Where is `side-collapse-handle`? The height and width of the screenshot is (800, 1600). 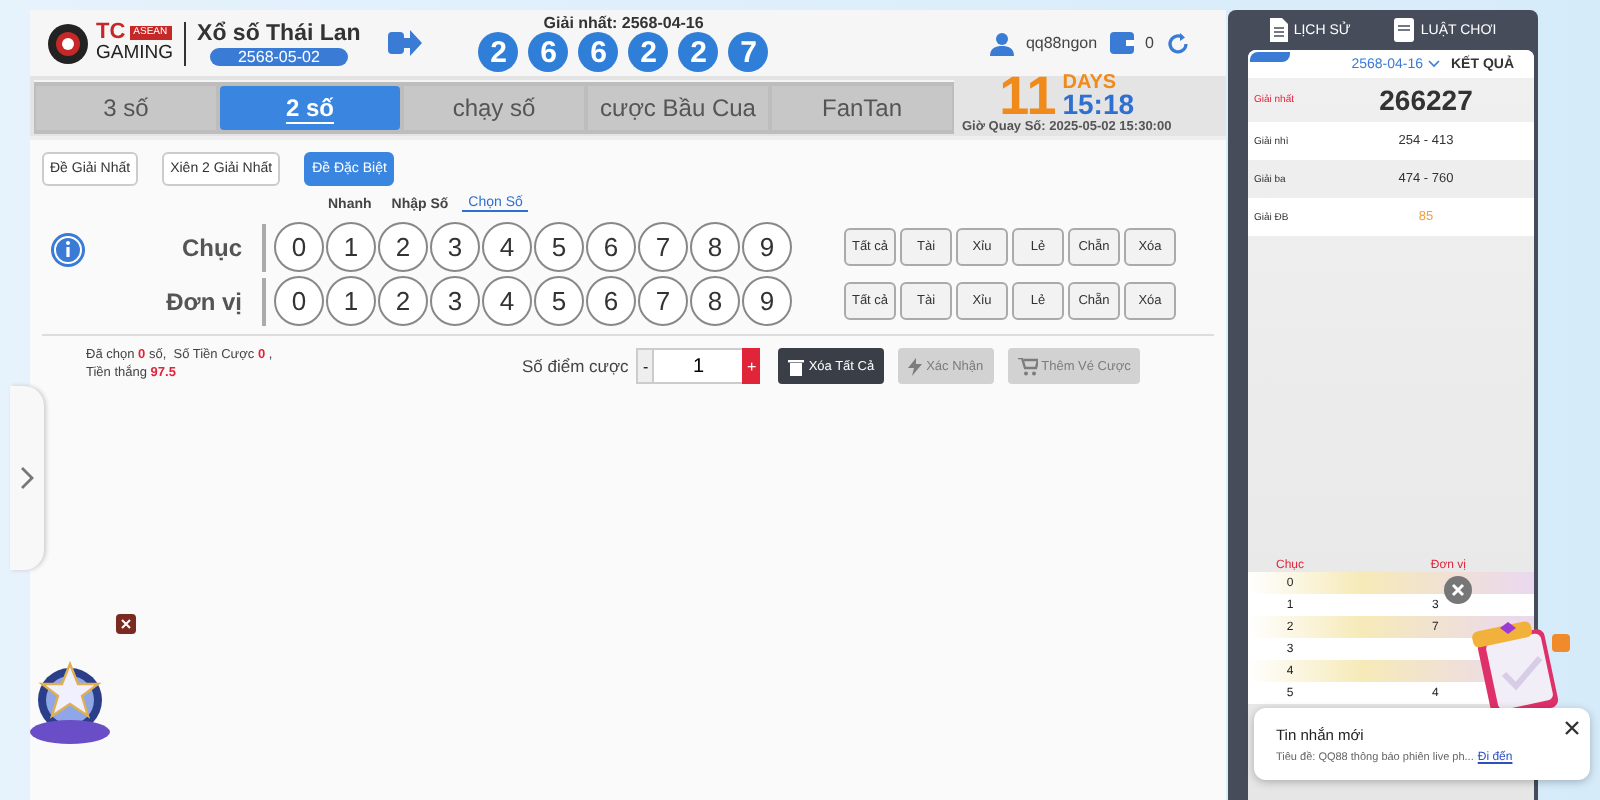 side-collapse-handle is located at coordinates (27, 478).